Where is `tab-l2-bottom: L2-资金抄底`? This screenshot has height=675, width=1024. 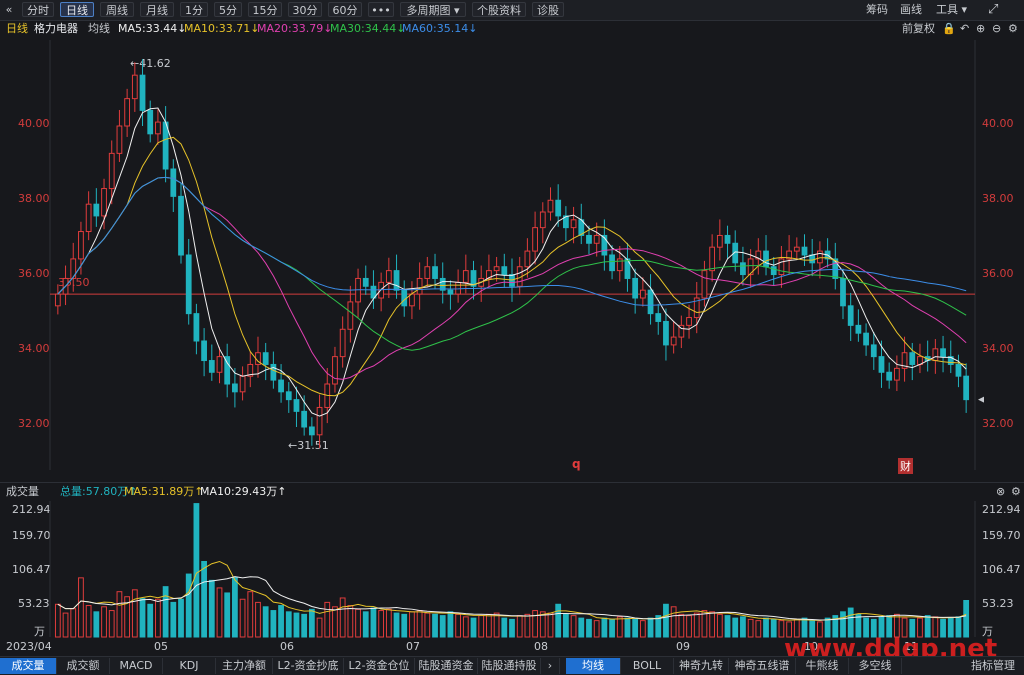
tab-l2-bottom: L2-资金抄底 is located at coordinates (308, 666).